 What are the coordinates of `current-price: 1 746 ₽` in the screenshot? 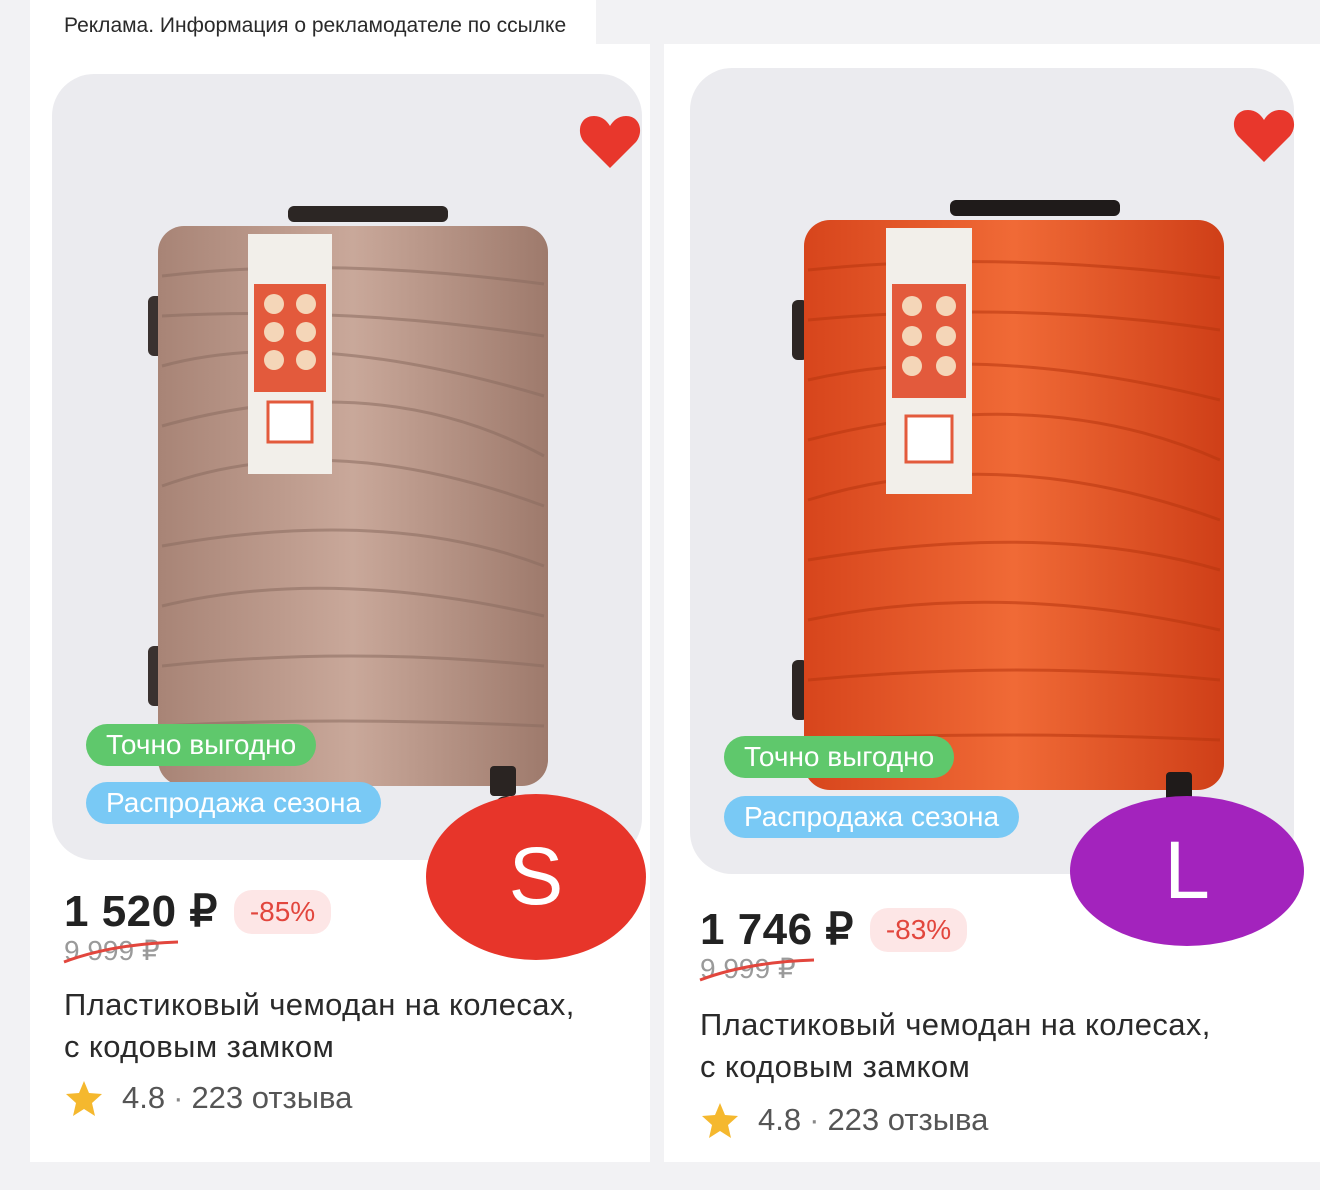 It's located at (777, 929).